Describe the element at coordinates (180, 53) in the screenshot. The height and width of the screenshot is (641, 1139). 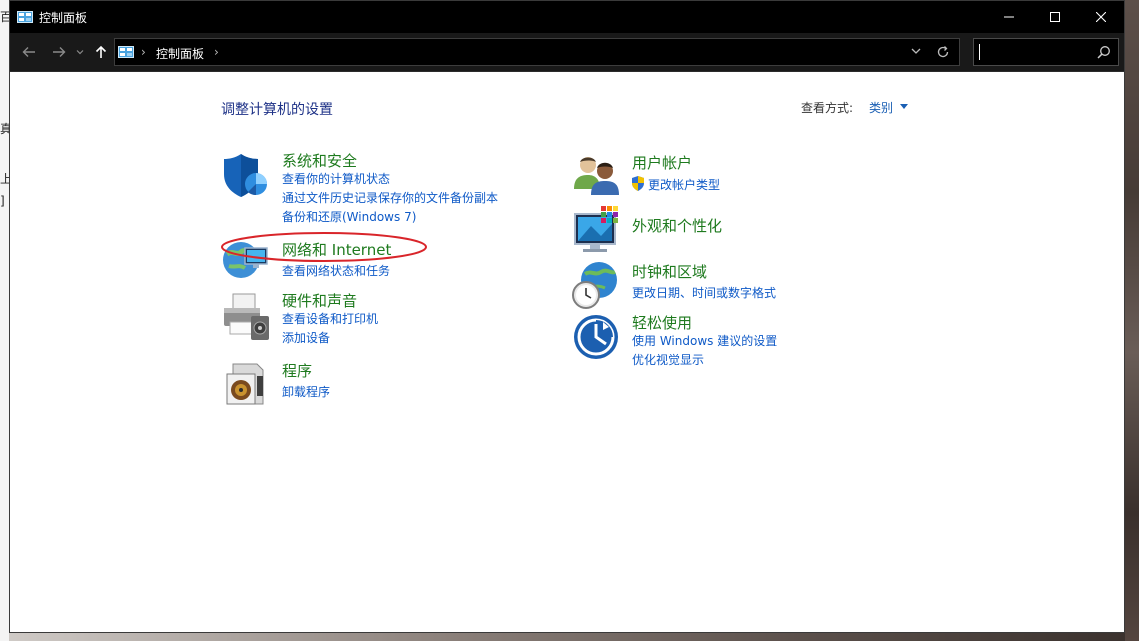
I see `breadcrumb-control-panel: 控制面板` at that location.